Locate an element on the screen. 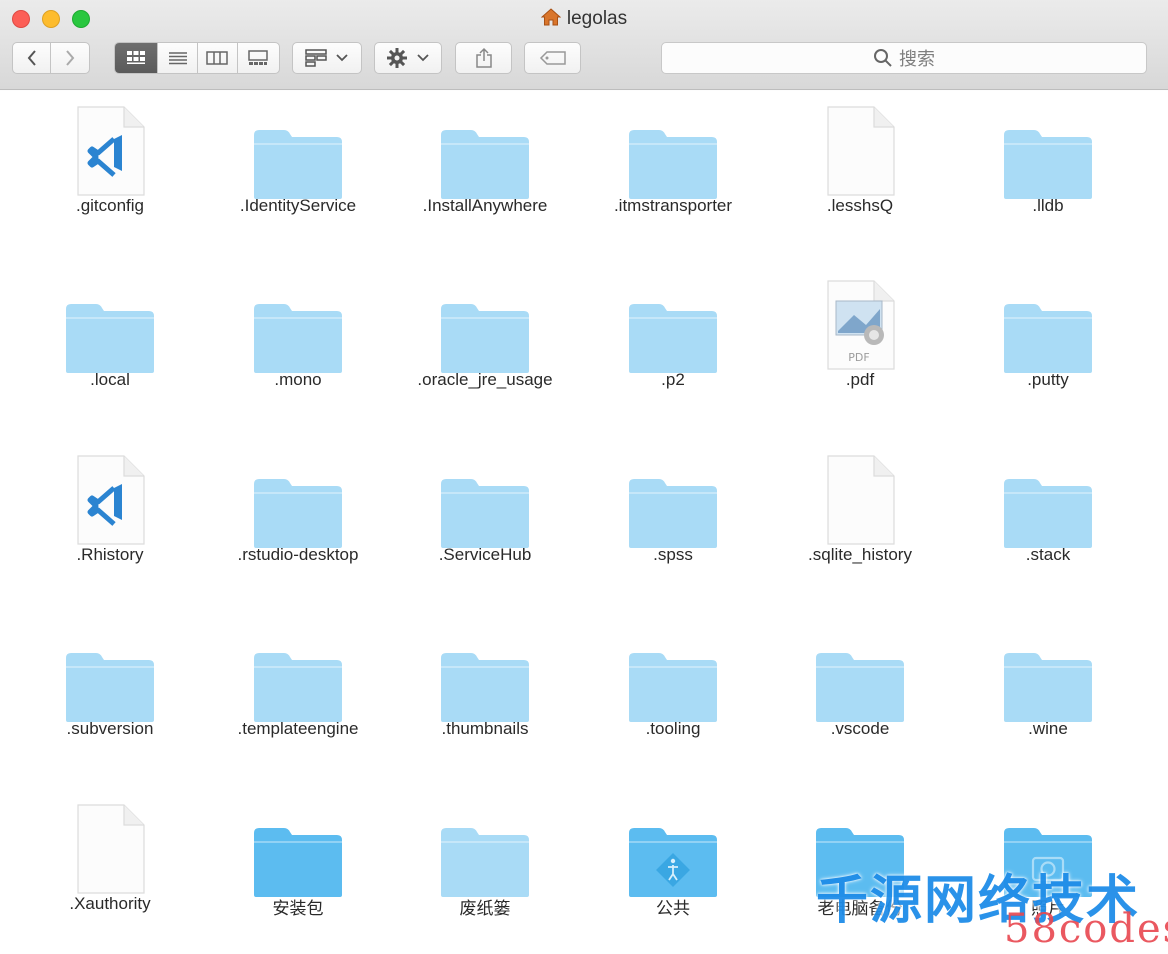 Image resolution: width=1168 pixels, height=954 pixels. file-name: .putty is located at coordinates (1048, 379).